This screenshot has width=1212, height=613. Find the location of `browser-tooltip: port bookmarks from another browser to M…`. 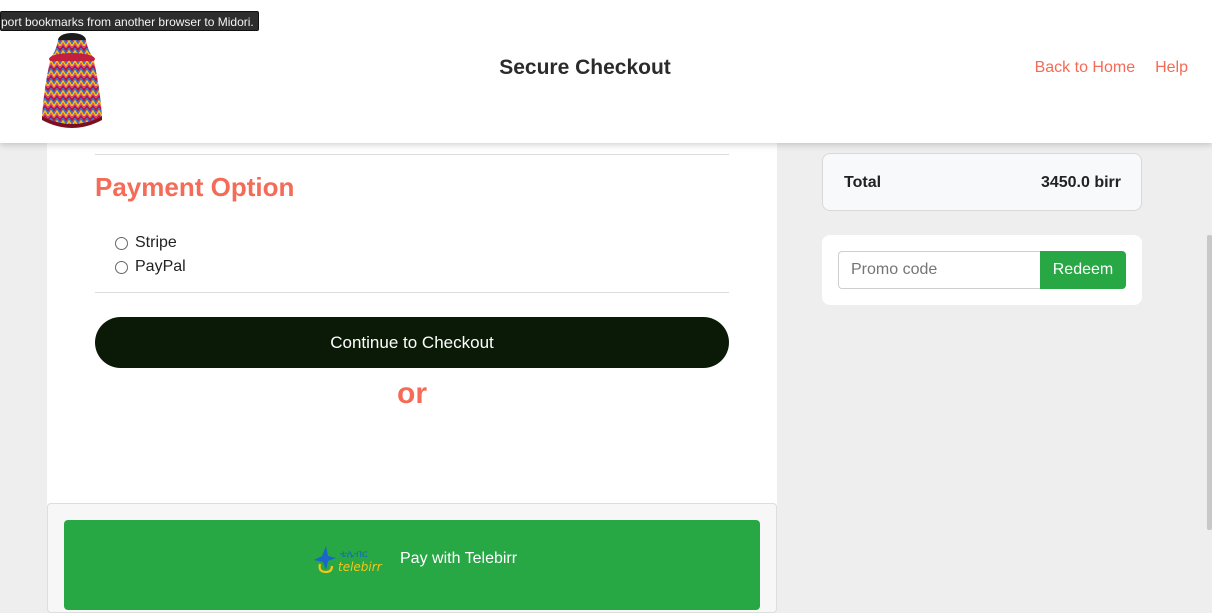

browser-tooltip: port bookmarks from another browser to M… is located at coordinates (129, 21).